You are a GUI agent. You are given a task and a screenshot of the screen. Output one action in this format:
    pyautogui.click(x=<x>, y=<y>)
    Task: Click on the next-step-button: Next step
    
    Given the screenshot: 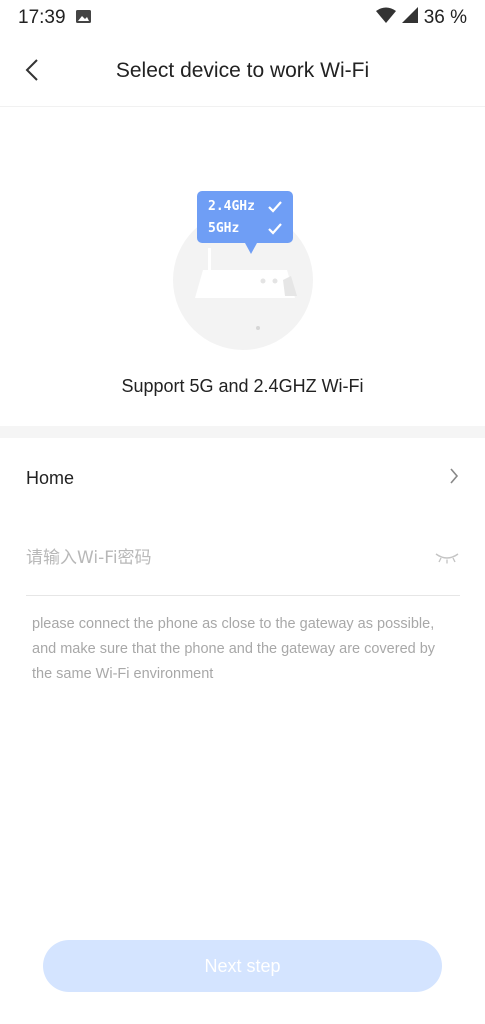 What is the action you would take?
    pyautogui.click(x=242, y=966)
    